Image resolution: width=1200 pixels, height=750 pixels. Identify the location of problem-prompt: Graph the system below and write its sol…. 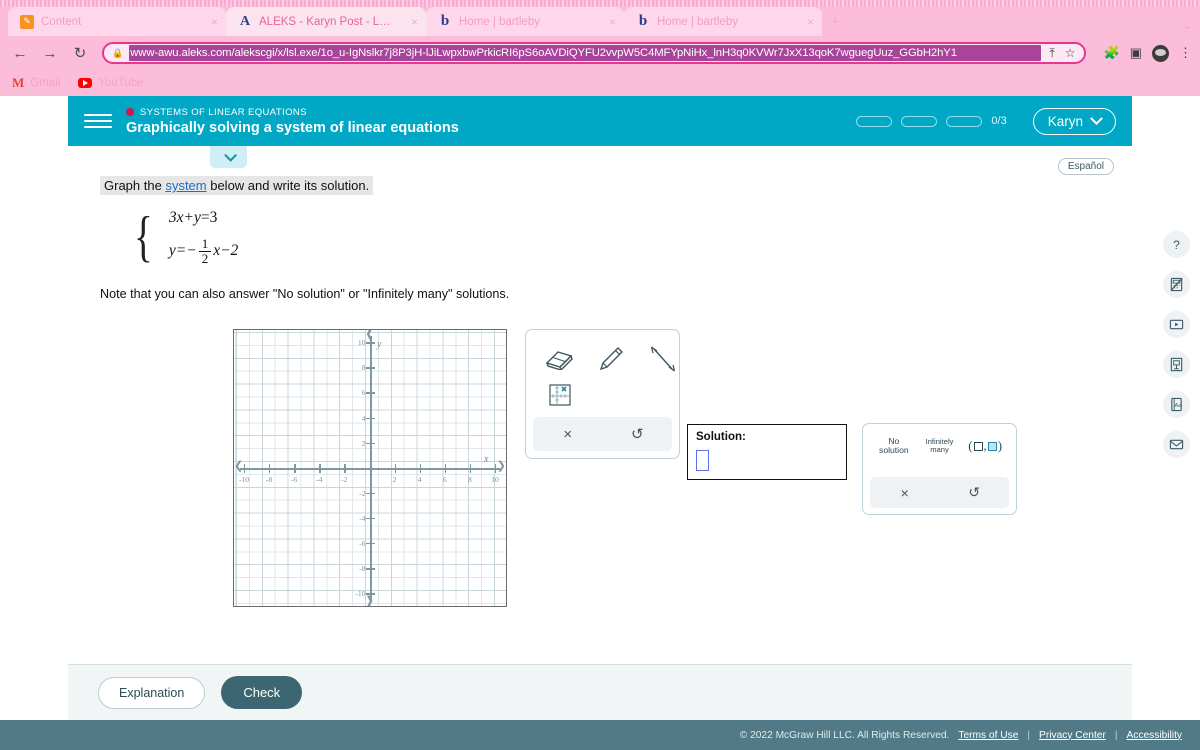
(237, 185).